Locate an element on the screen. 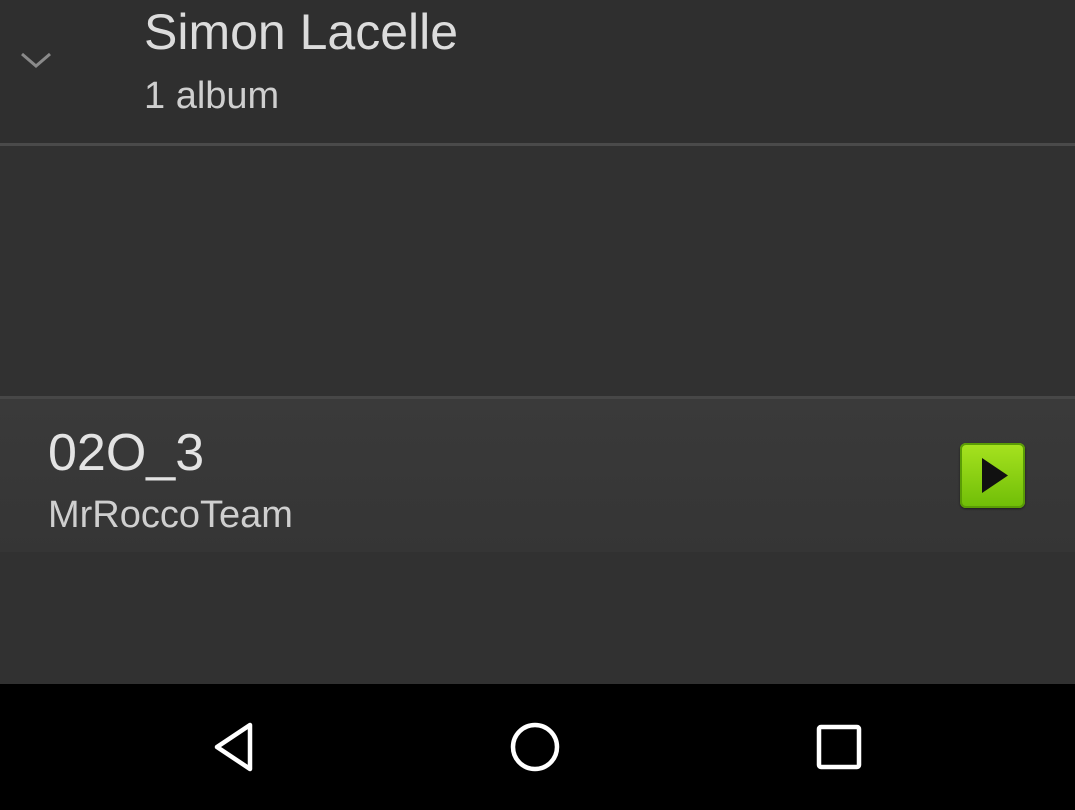 The width and height of the screenshot is (1075, 810). chevron-down-icon is located at coordinates (36, 62).